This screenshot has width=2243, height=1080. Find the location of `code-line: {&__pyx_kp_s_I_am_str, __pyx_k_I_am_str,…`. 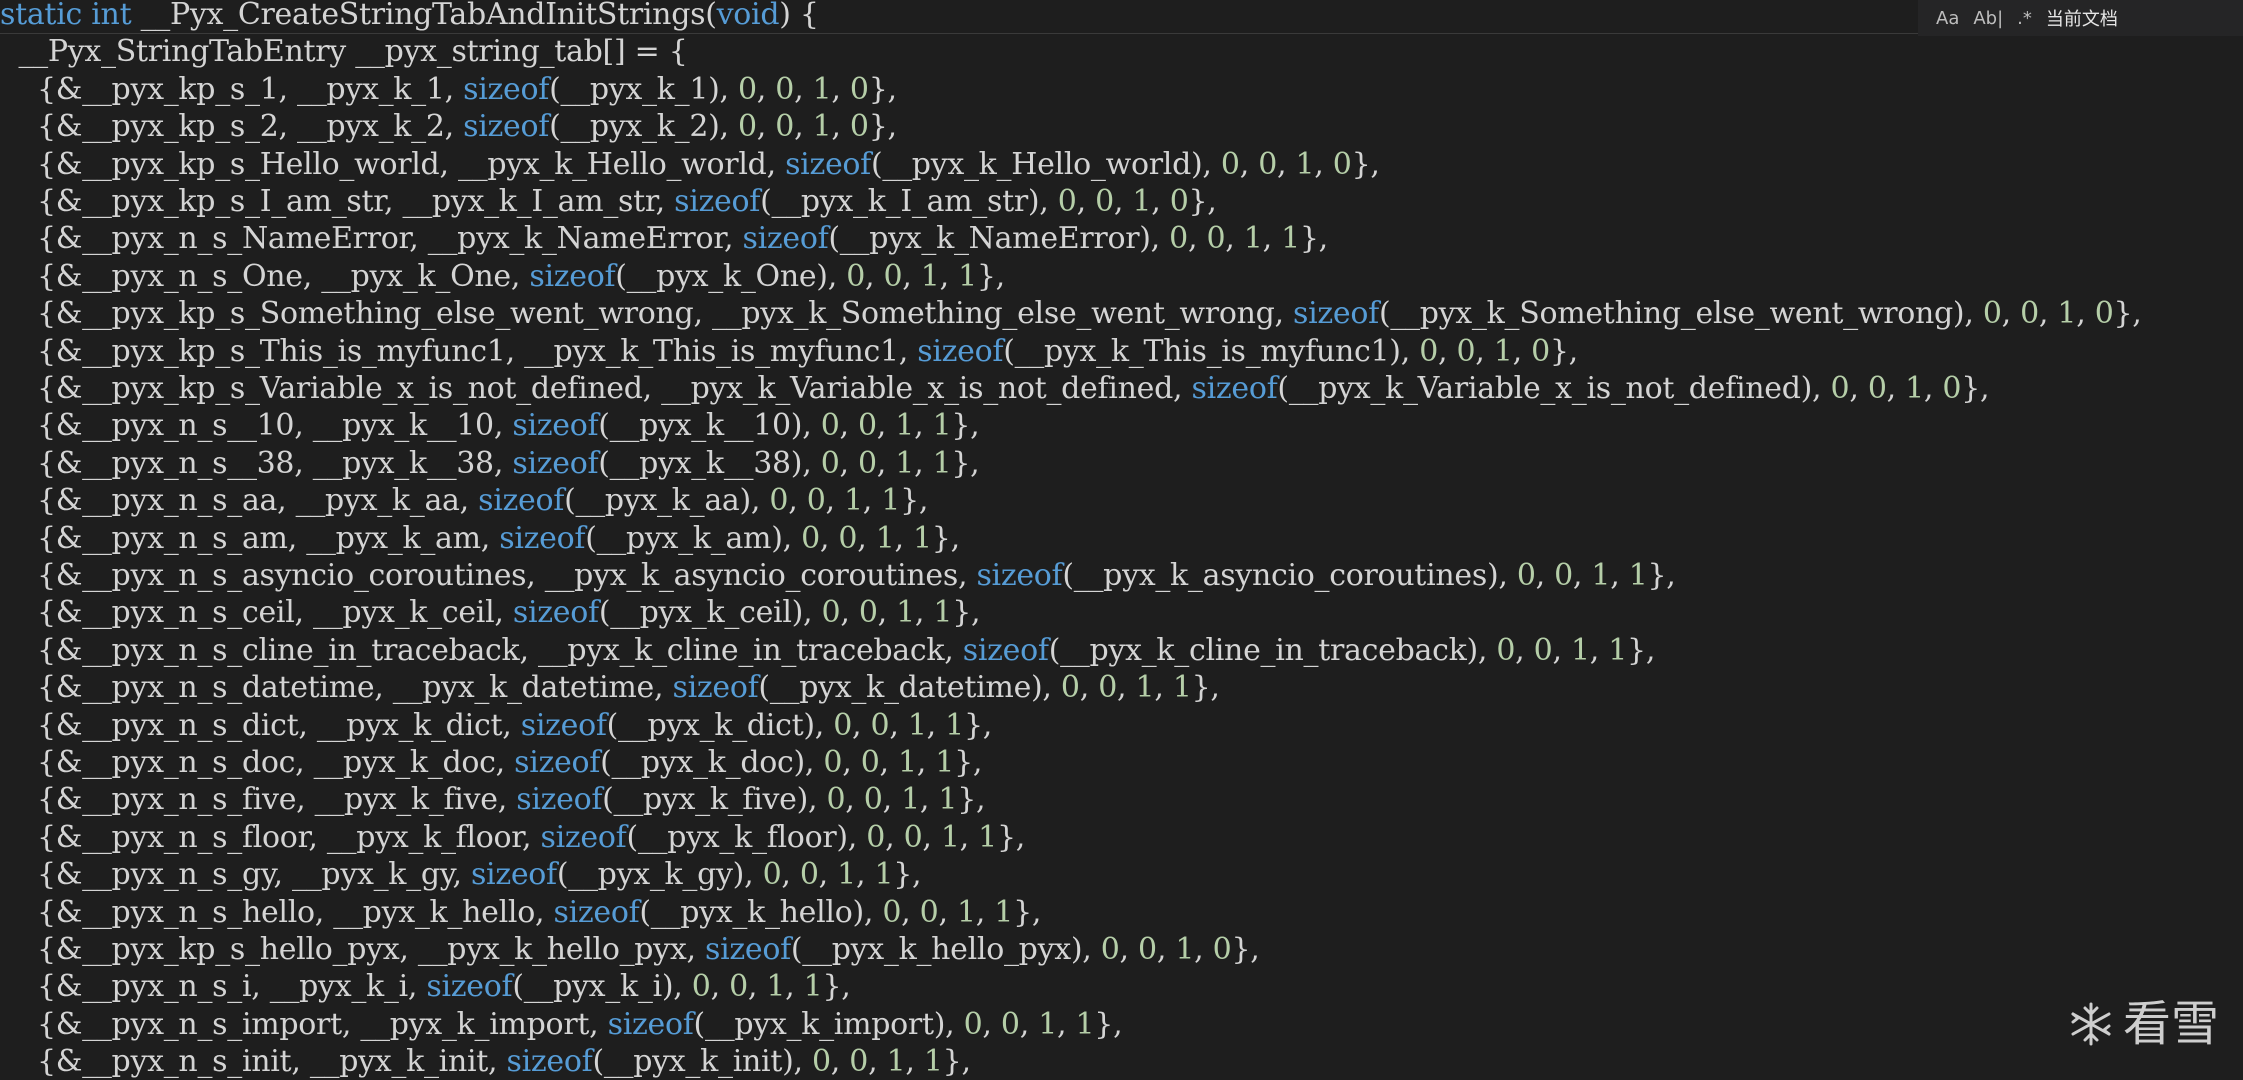

code-line: {&__pyx_kp_s_I_am_str, __pyx_k_I_am_str,… is located at coordinates (608, 201).